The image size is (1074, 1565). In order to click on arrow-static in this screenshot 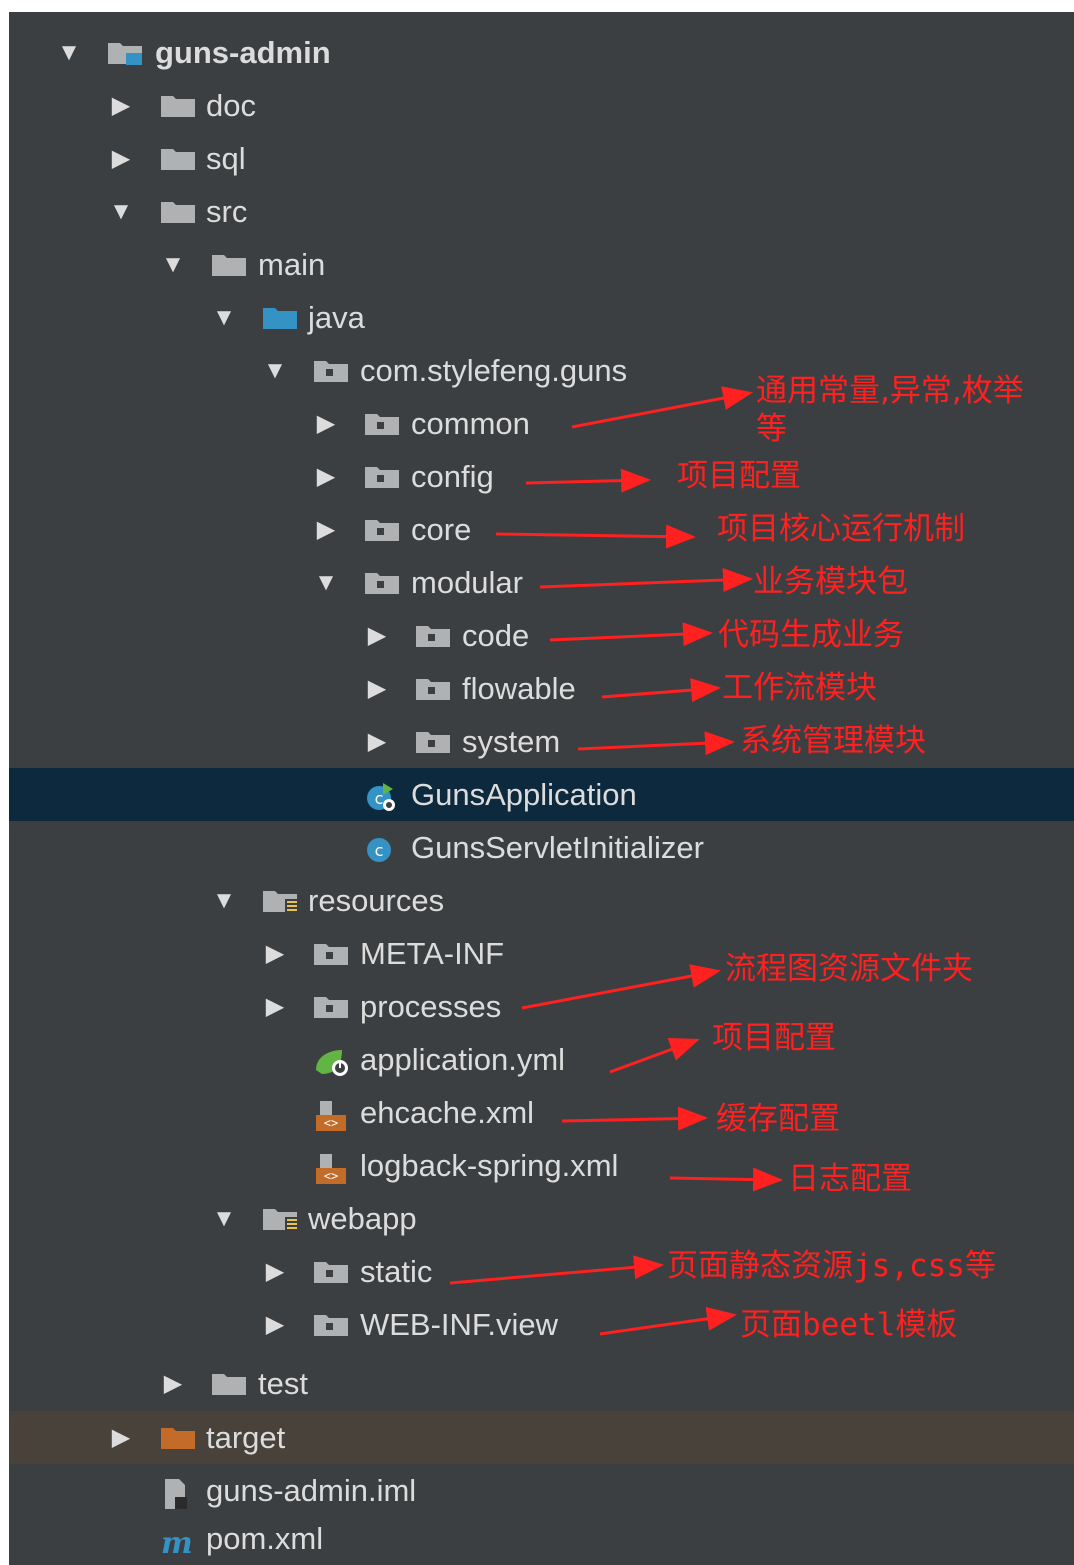, I will do `click(556, 1270)`.